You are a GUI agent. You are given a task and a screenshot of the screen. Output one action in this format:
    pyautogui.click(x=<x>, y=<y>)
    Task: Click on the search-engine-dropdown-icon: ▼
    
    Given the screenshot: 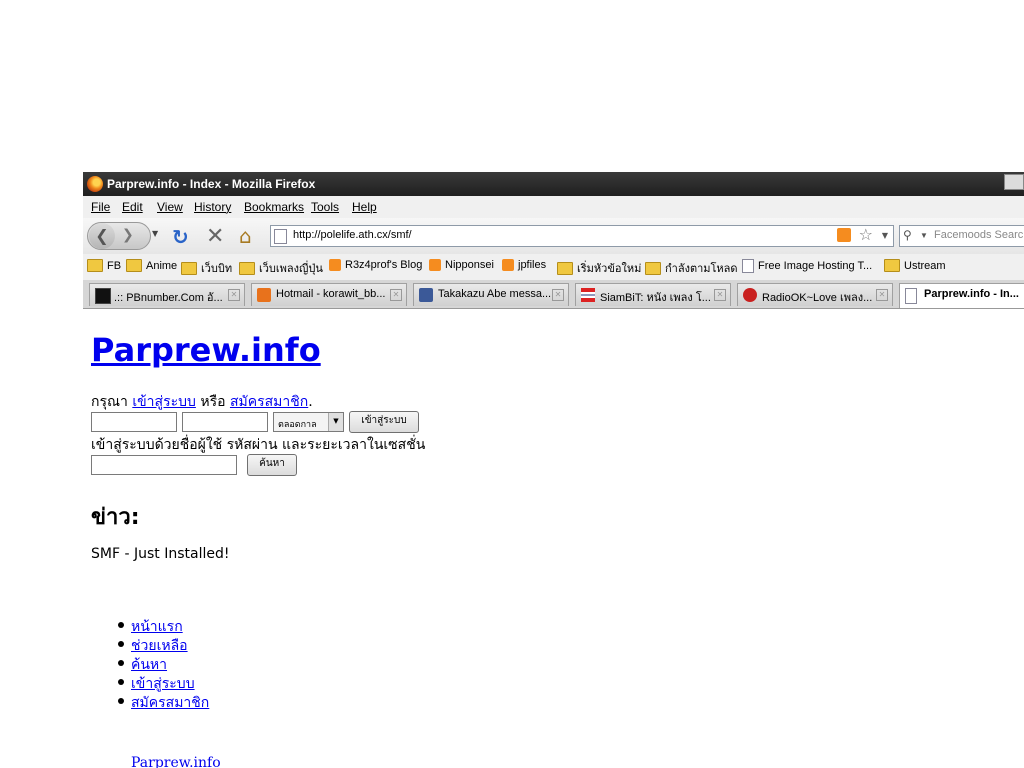 What is the action you would take?
    pyautogui.click(x=924, y=235)
    